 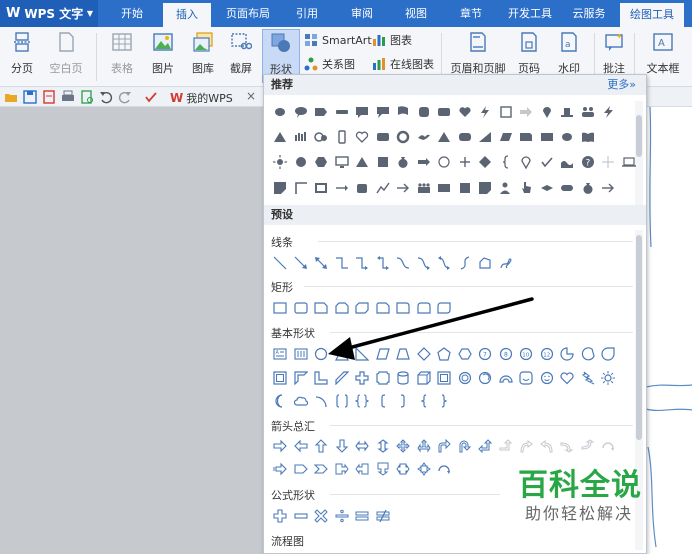 I want to click on shape-scribble, so click(x=506, y=263).